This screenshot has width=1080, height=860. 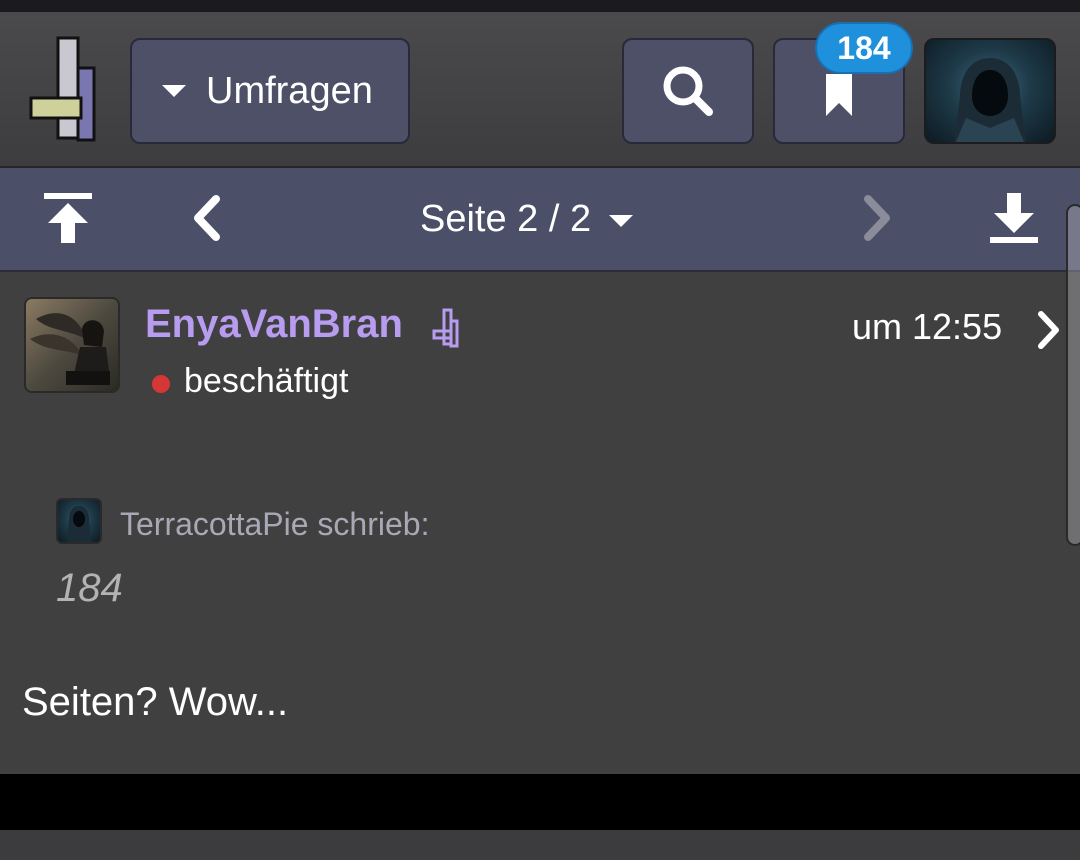 What do you see at coordinates (64, 90) in the screenshot?
I see `forum-logo-icon` at bounding box center [64, 90].